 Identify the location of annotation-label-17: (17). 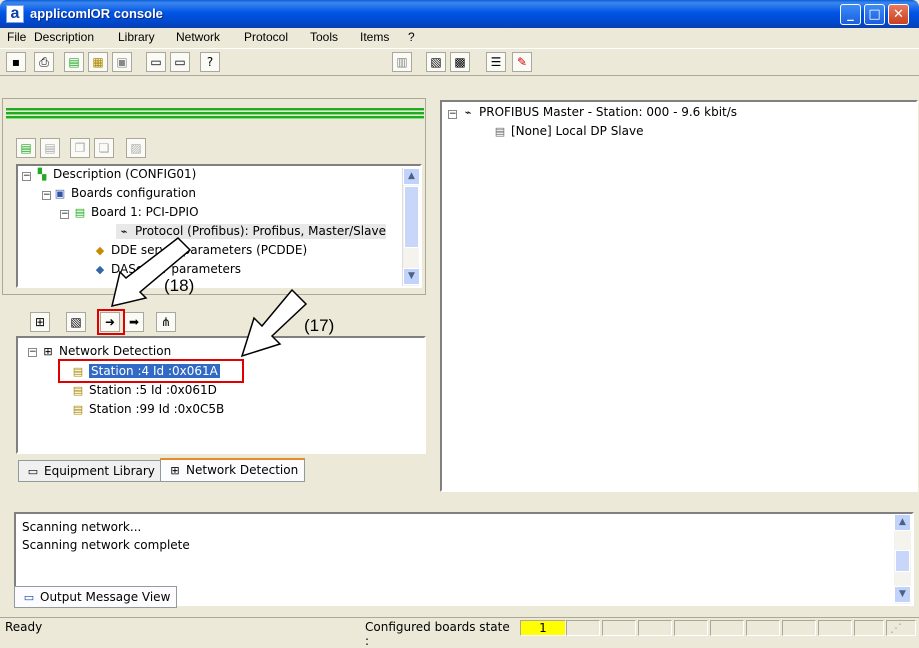
(319, 325).